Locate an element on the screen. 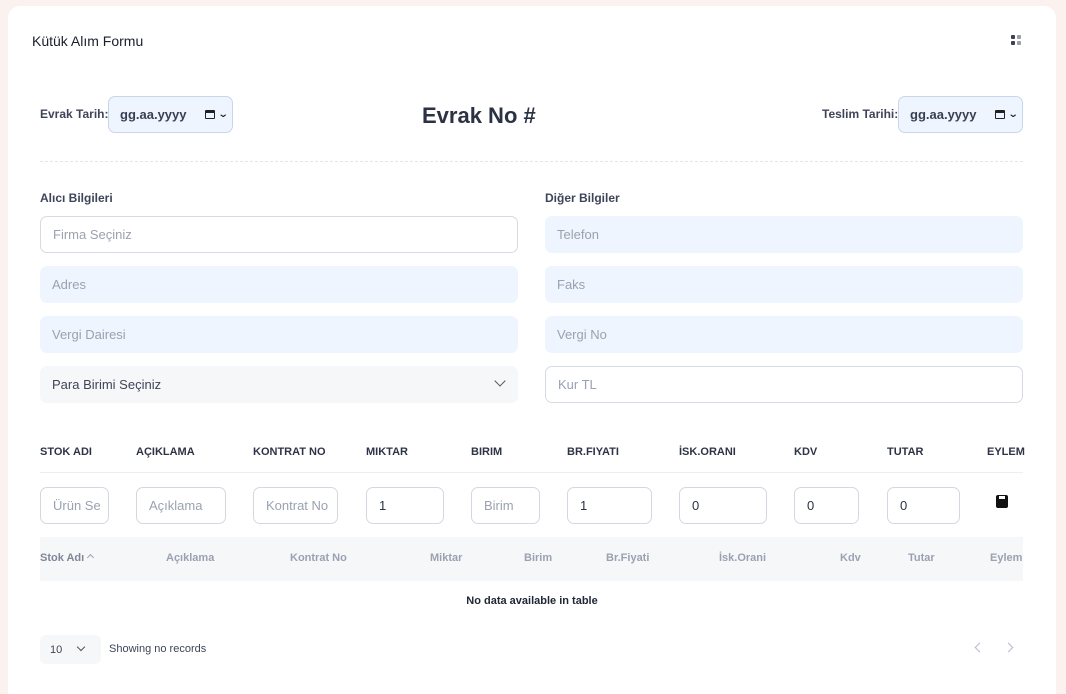 This screenshot has width=1066, height=694. telefon-field: Telefon is located at coordinates (784, 234).